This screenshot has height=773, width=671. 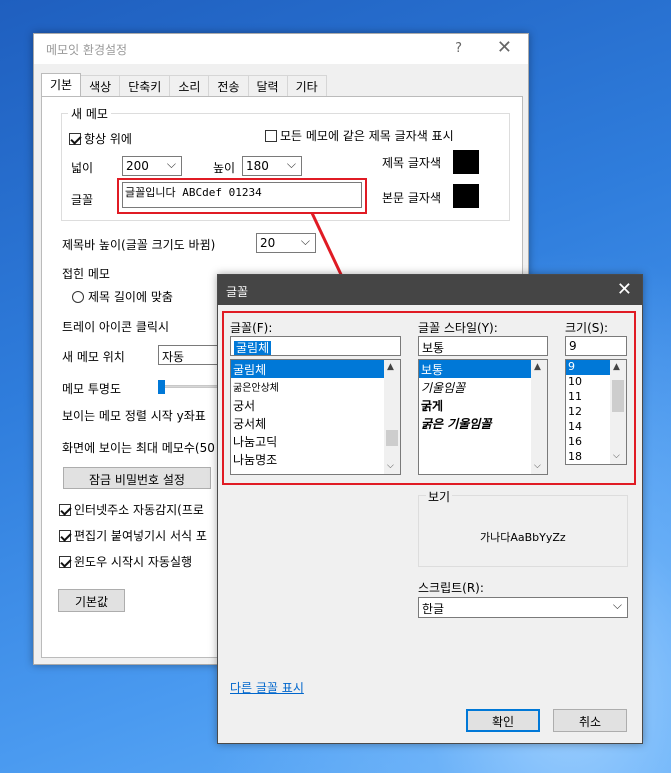 I want to click on font-style-list: 보통 기울임꼴 굵게 굵은 기울임꼴 ▲ ⌵, so click(x=483, y=417).